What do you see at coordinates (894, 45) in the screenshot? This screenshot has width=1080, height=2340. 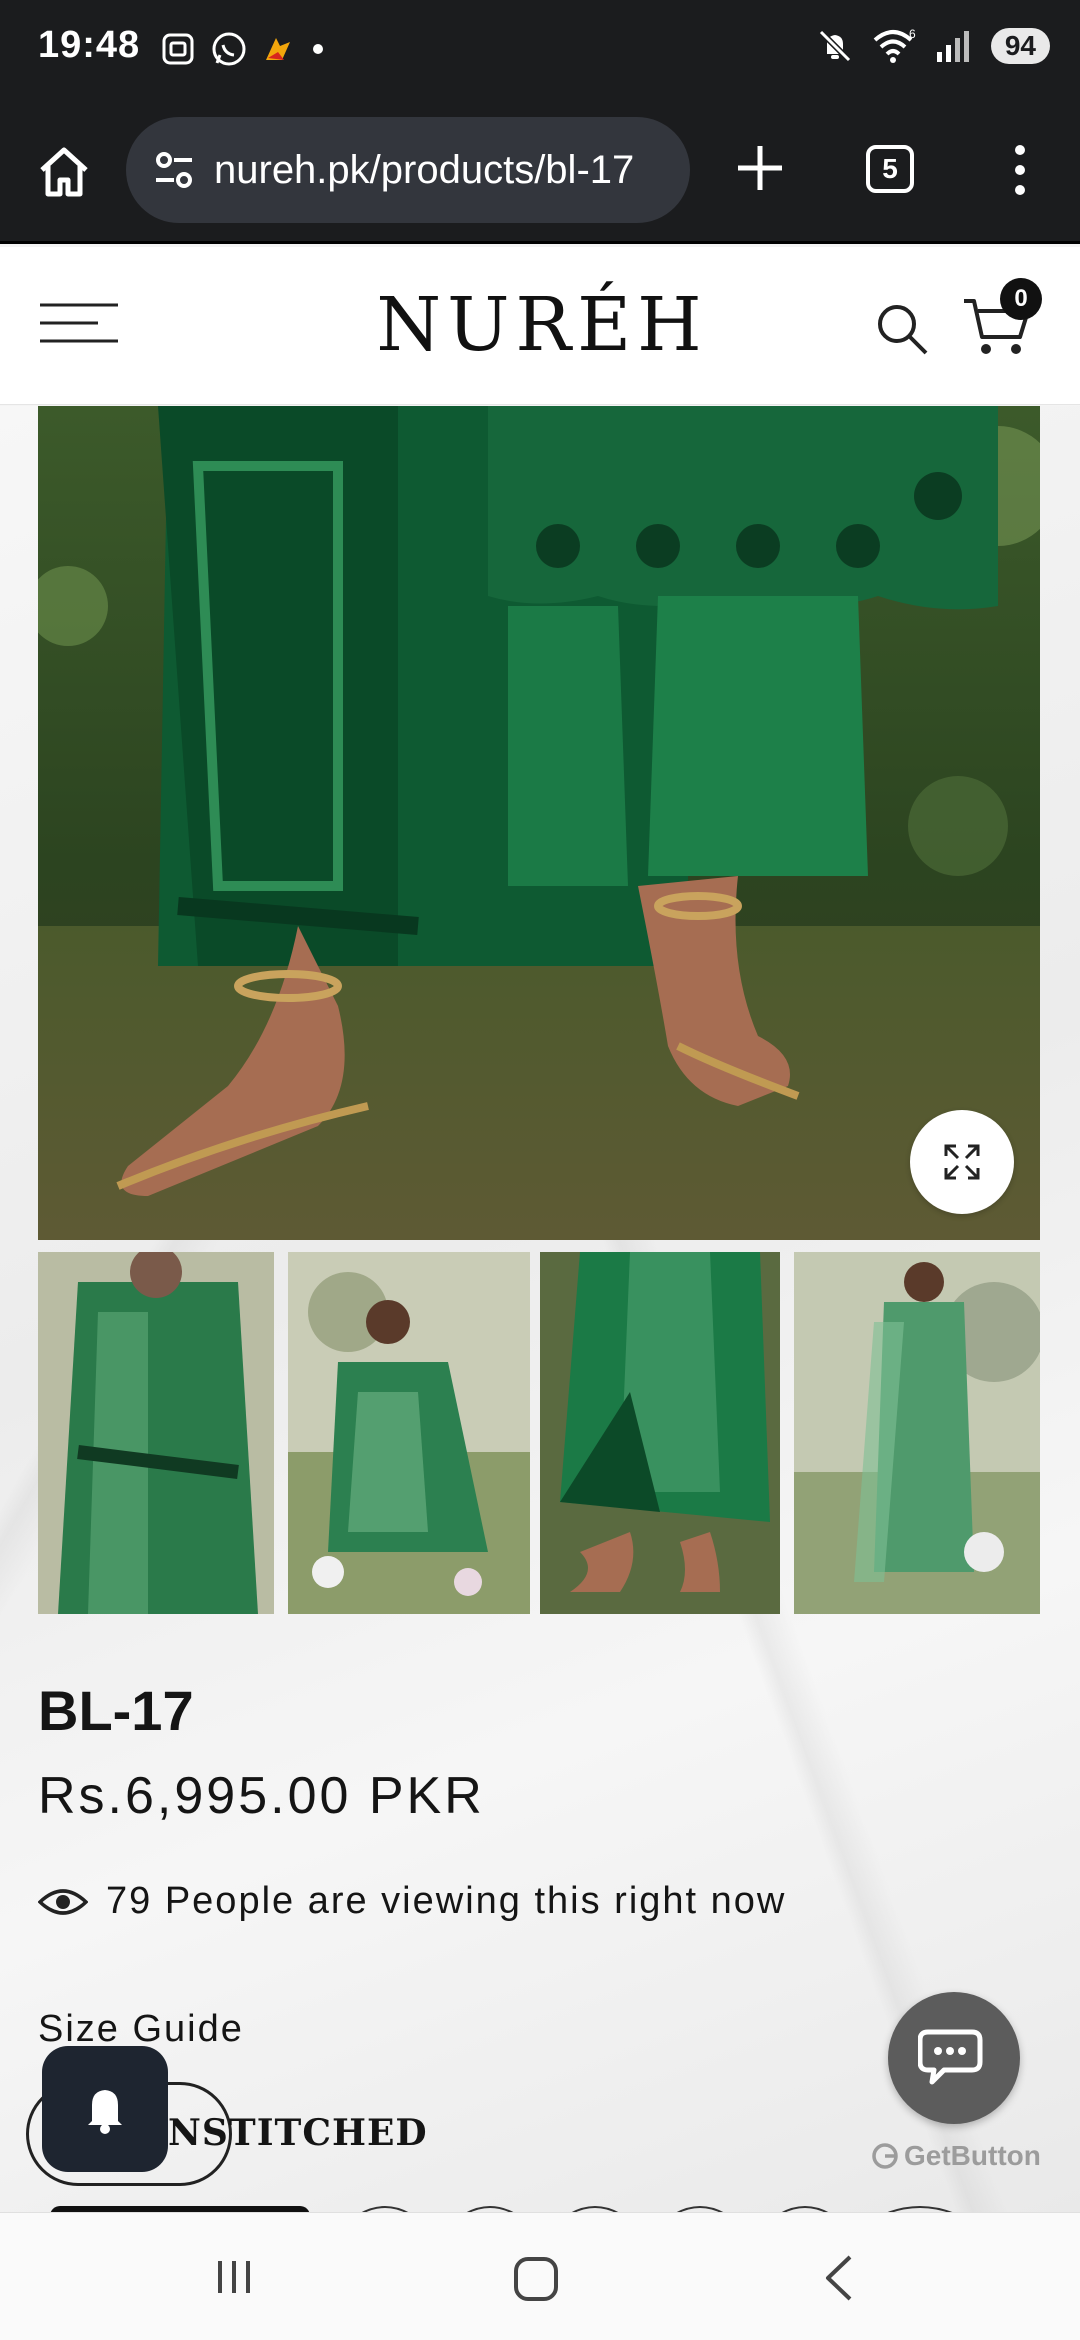 I see `wifi-icon: 6` at bounding box center [894, 45].